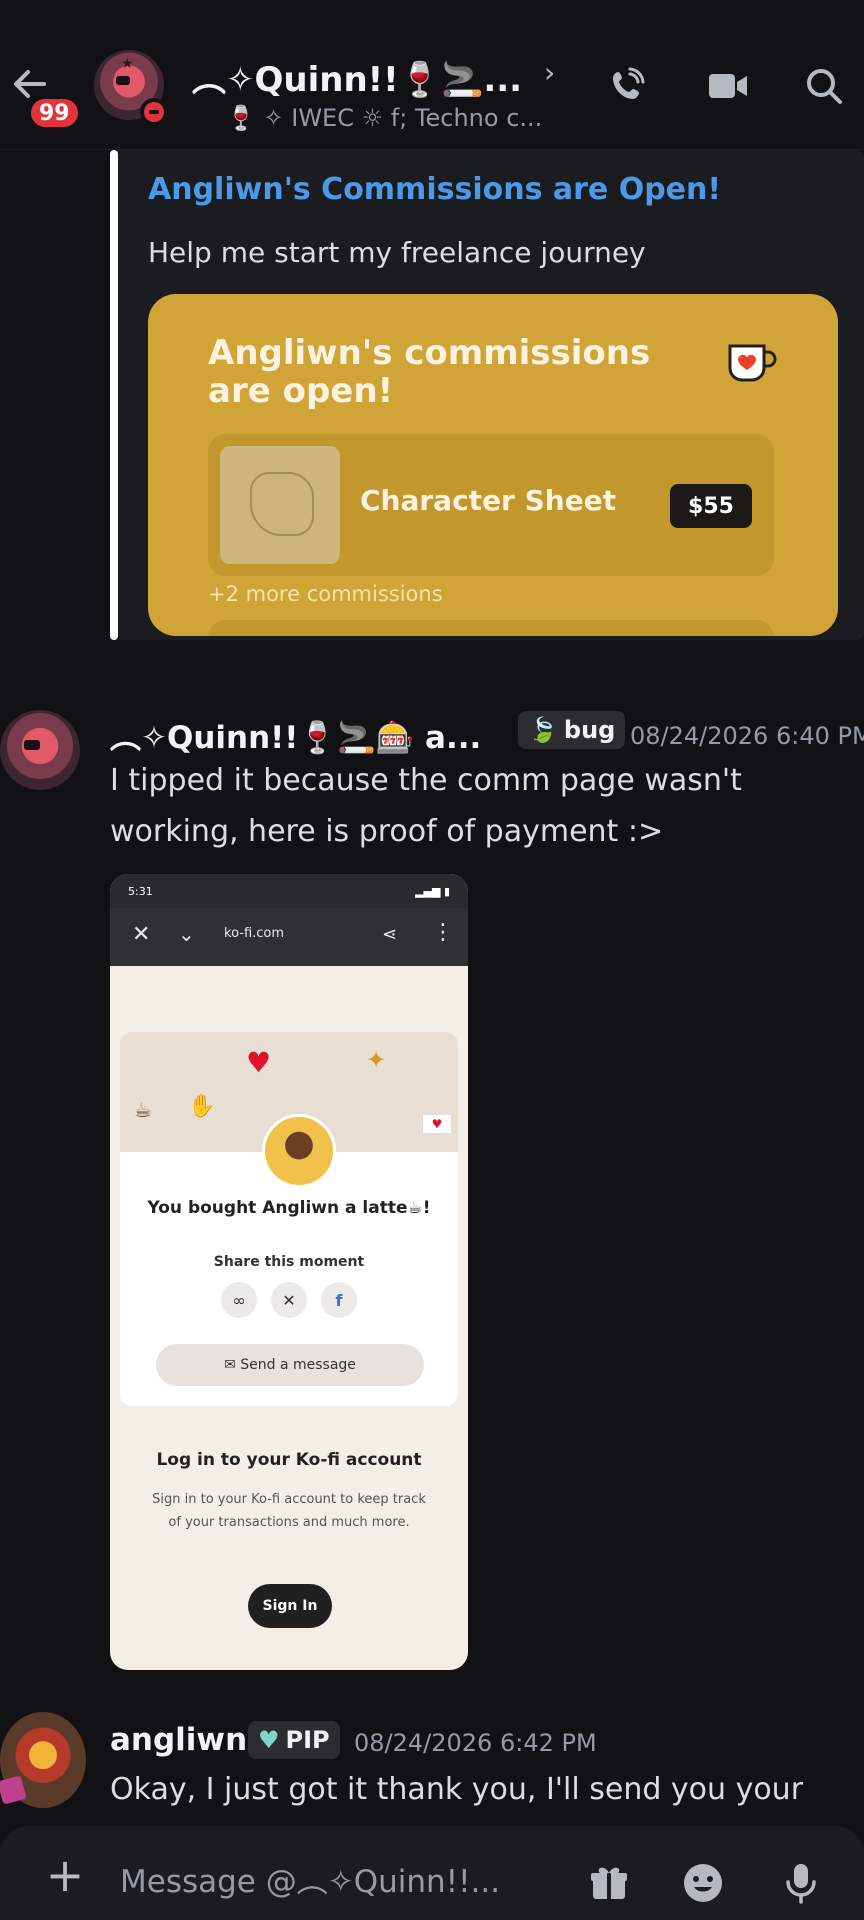  I want to click on commission-item-partial, so click(491, 628).